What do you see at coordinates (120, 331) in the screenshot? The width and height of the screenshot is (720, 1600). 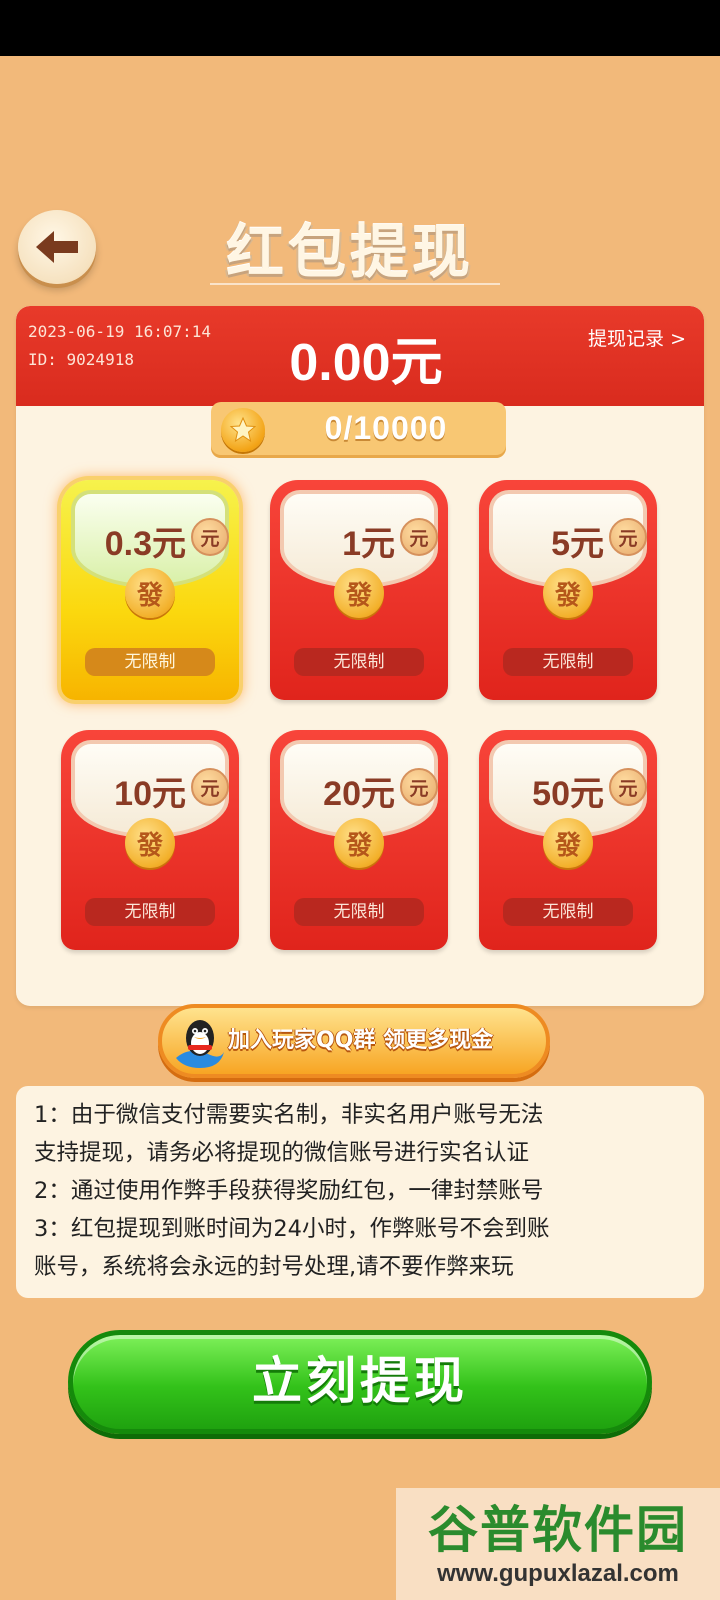 I see `datetime-text: 2023-06-19 16:07:14` at bounding box center [120, 331].